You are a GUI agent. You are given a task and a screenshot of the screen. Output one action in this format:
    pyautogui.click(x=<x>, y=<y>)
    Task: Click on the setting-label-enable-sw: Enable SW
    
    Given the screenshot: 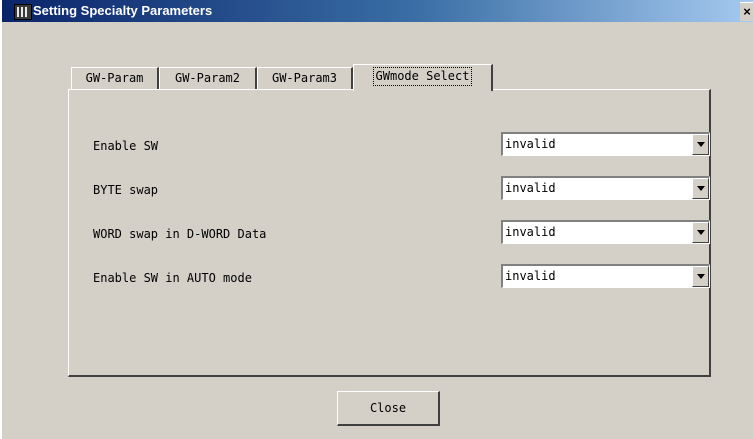 What is the action you would take?
    pyautogui.click(x=126, y=146)
    